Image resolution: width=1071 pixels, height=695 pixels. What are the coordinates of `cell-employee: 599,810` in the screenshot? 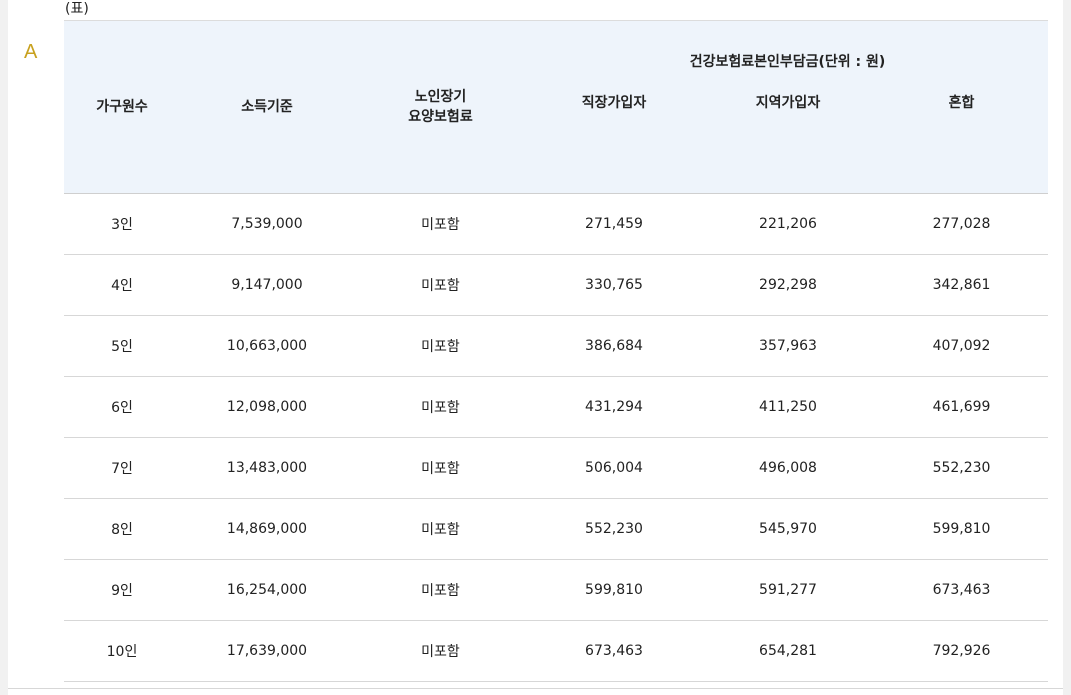 It's located at (614, 590).